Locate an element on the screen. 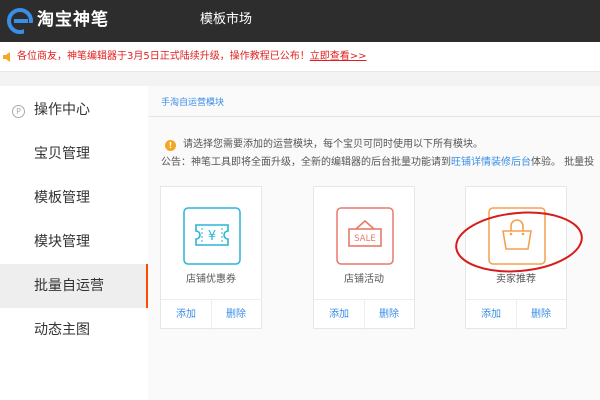  brand-name: 淘宝神笔 is located at coordinates (73, 20).